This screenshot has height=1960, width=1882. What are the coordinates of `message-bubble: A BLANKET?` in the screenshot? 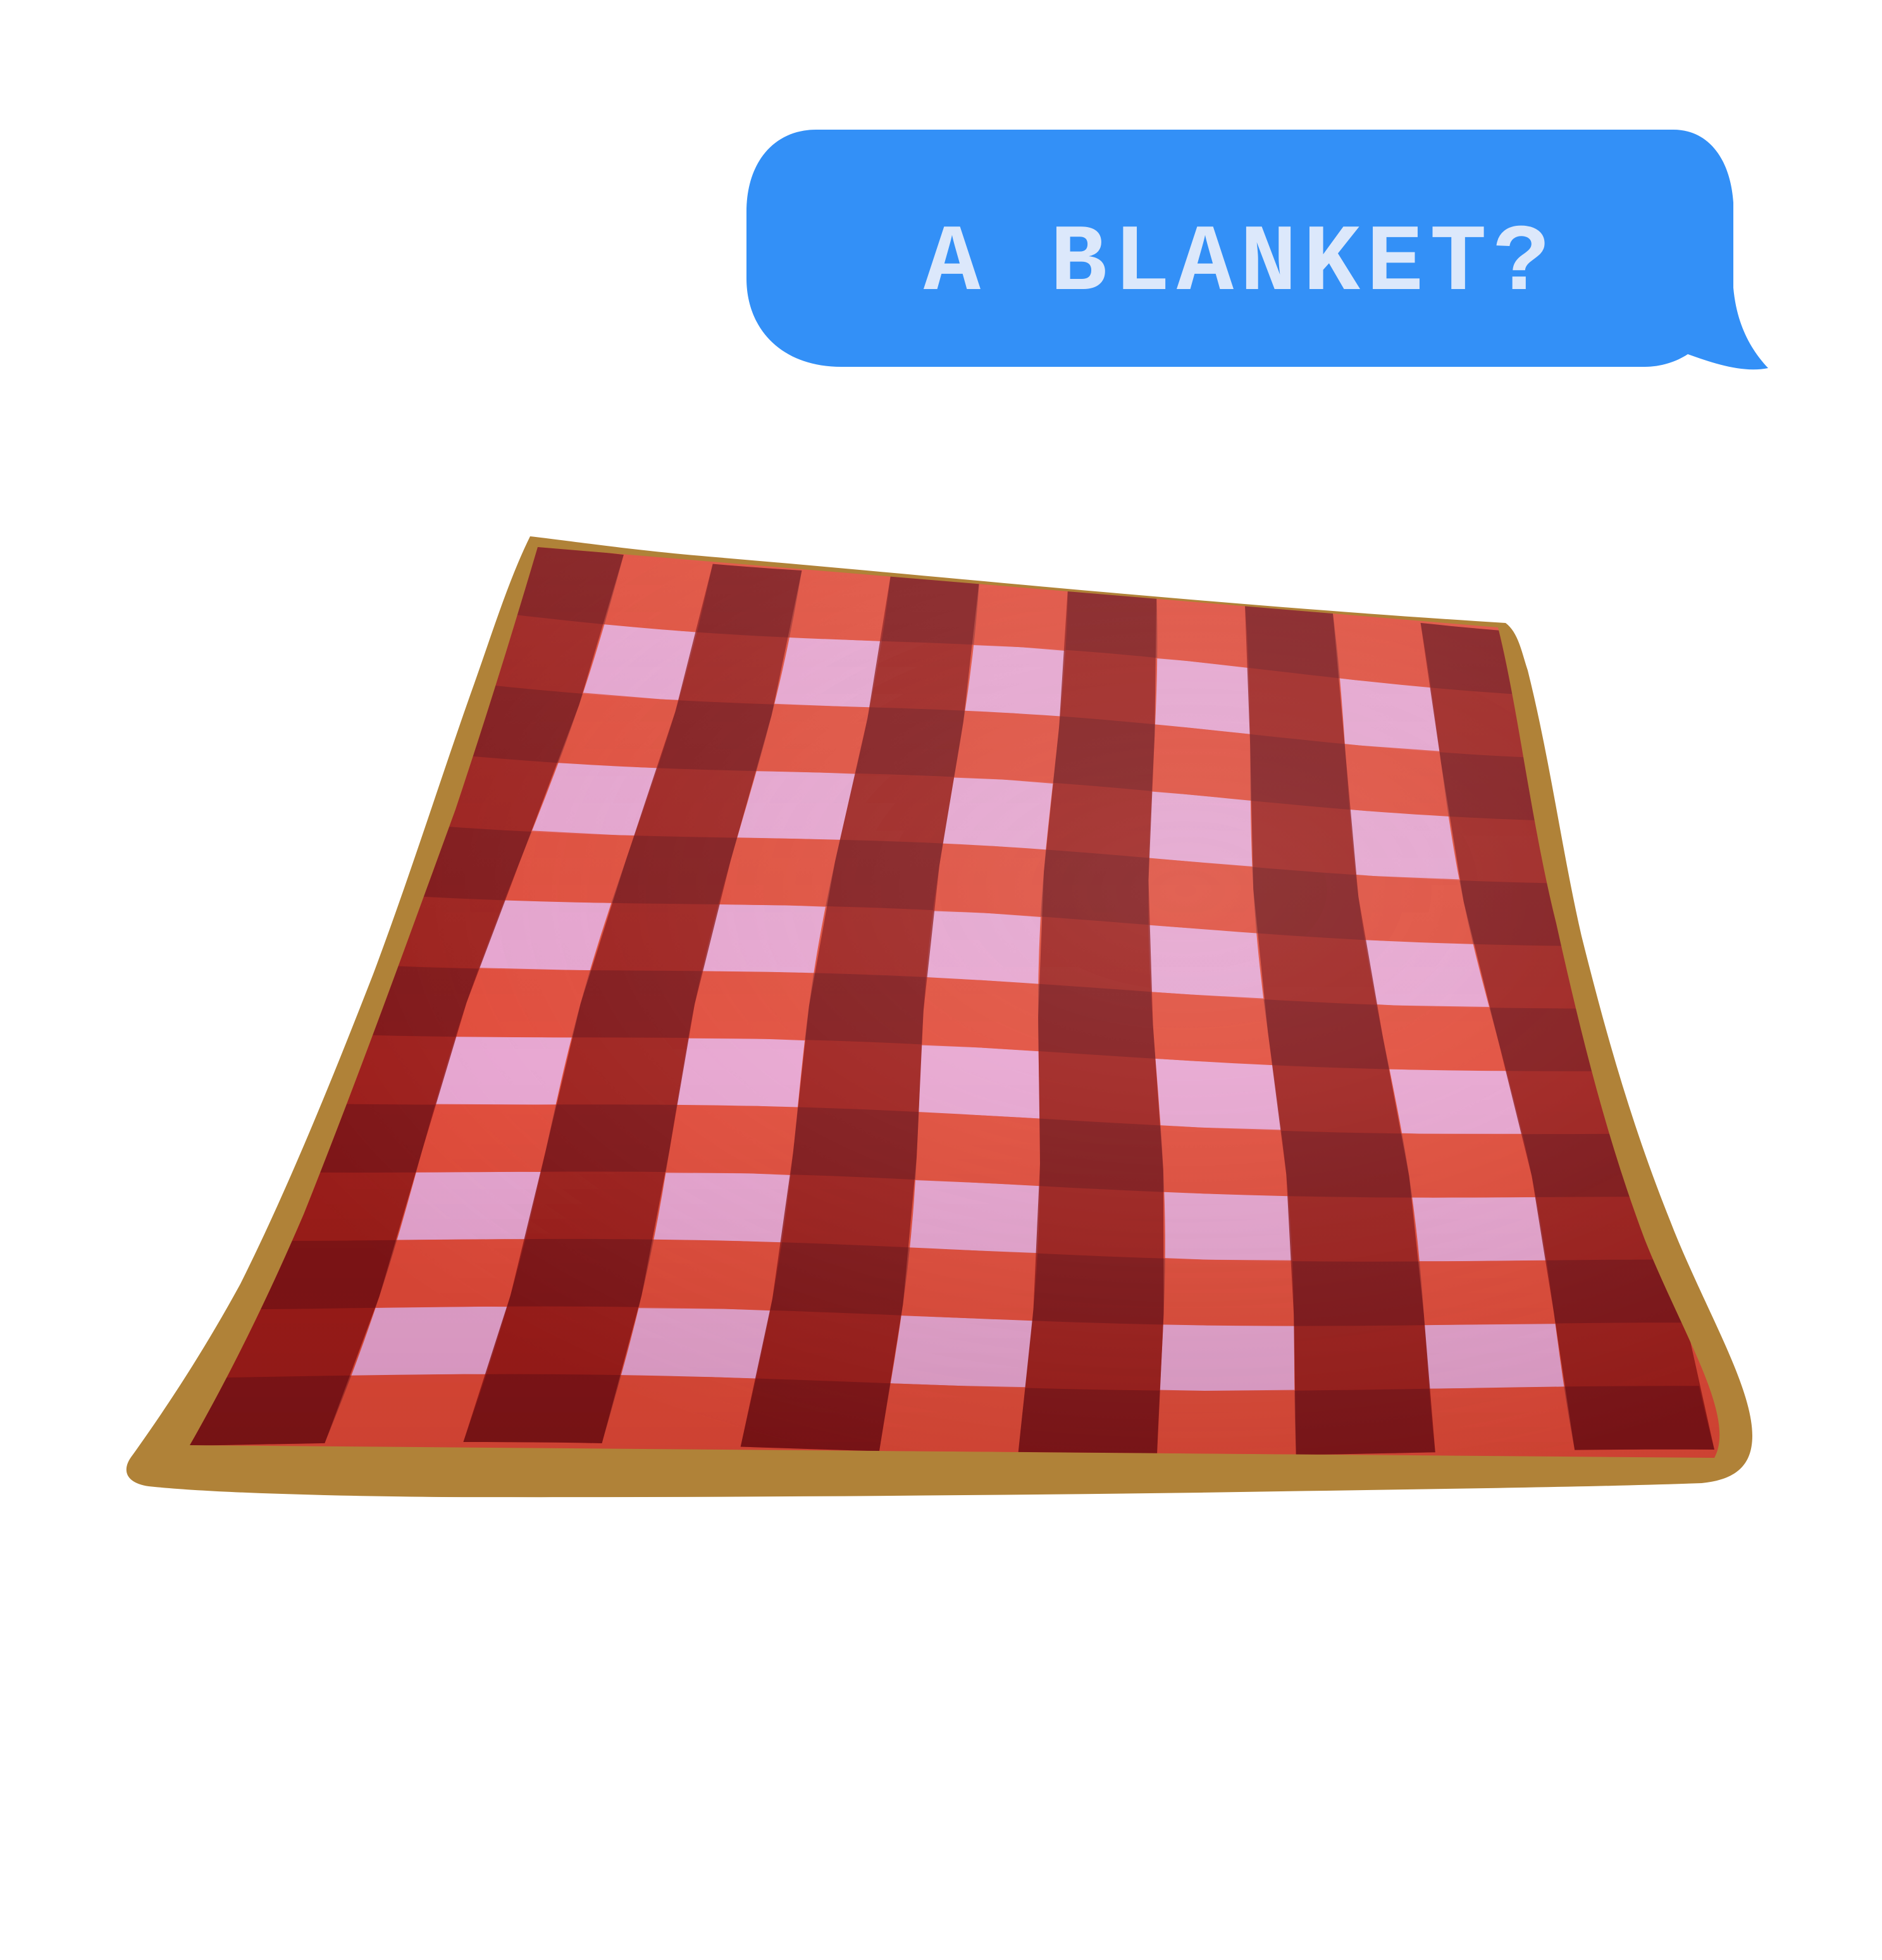 It's located at (1257, 250).